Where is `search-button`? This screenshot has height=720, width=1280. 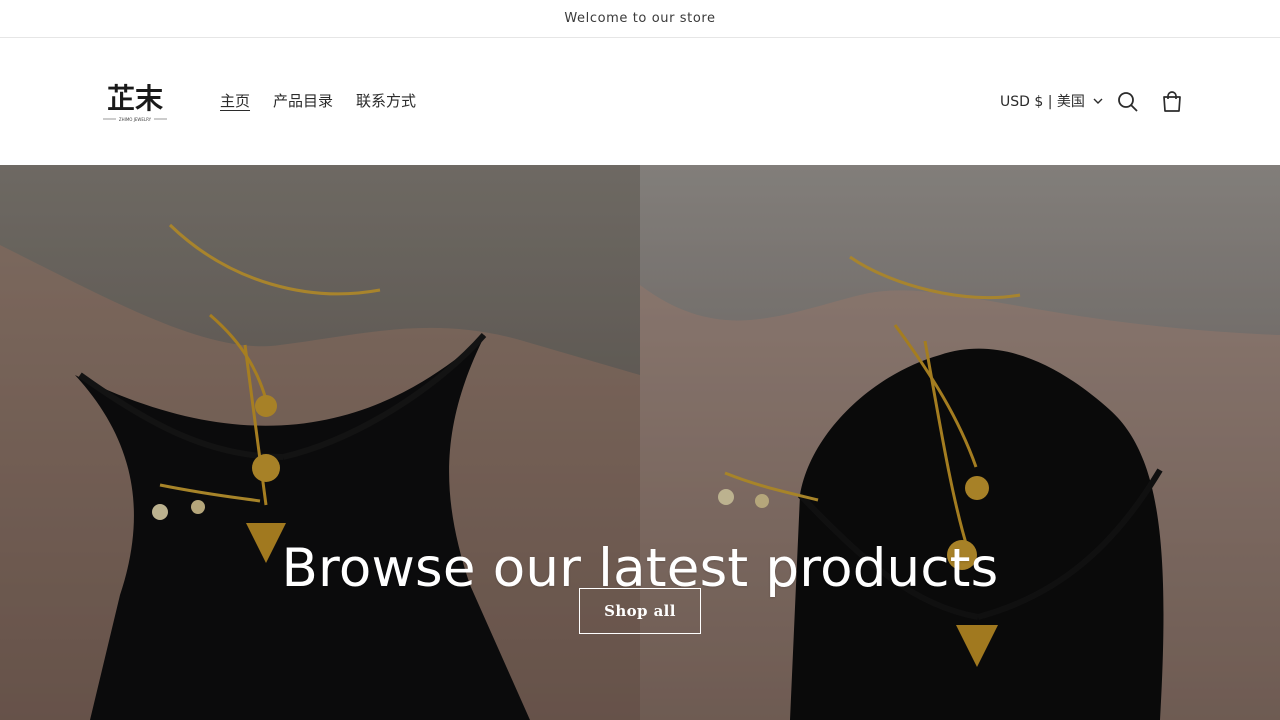 search-button is located at coordinates (1128, 102).